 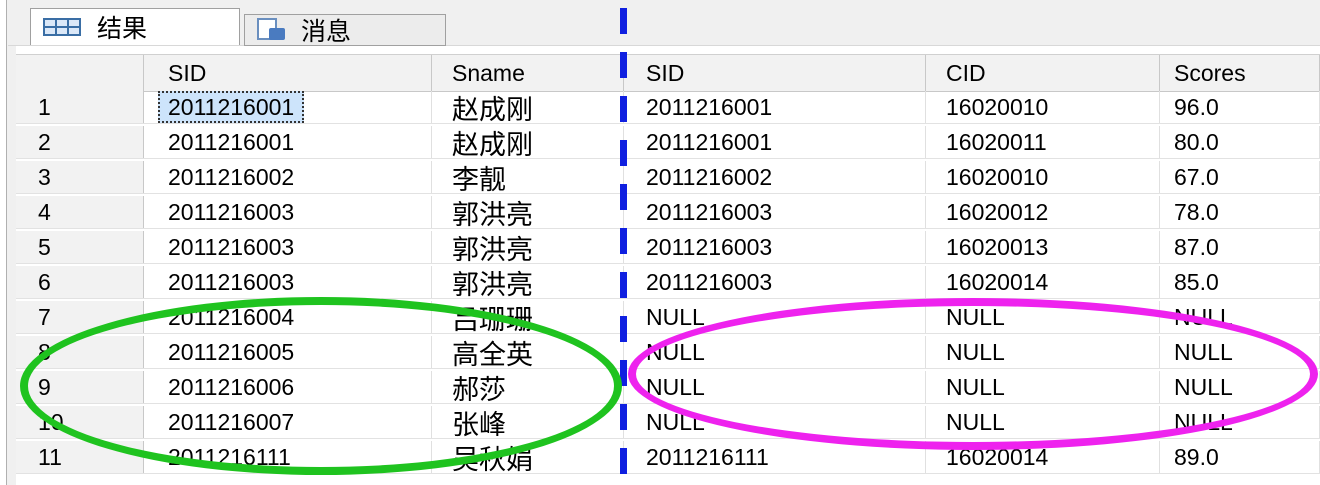 I want to click on row-number: 3, so click(x=80, y=177).